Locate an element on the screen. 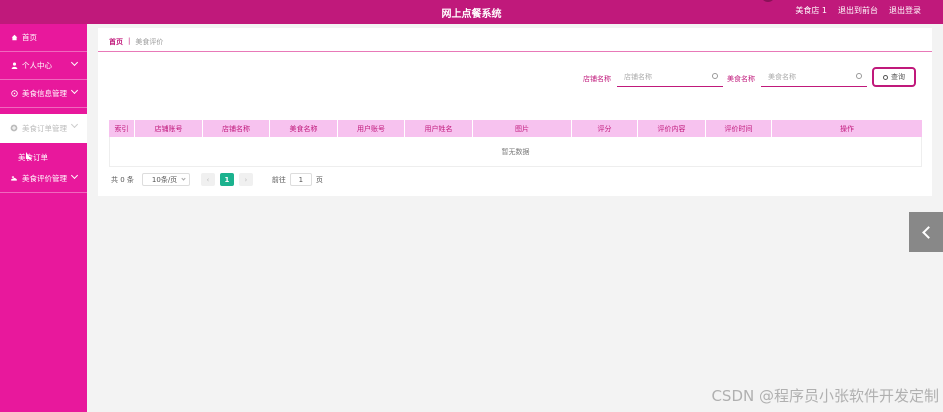  prev-page-button: ‹ is located at coordinates (207, 179).